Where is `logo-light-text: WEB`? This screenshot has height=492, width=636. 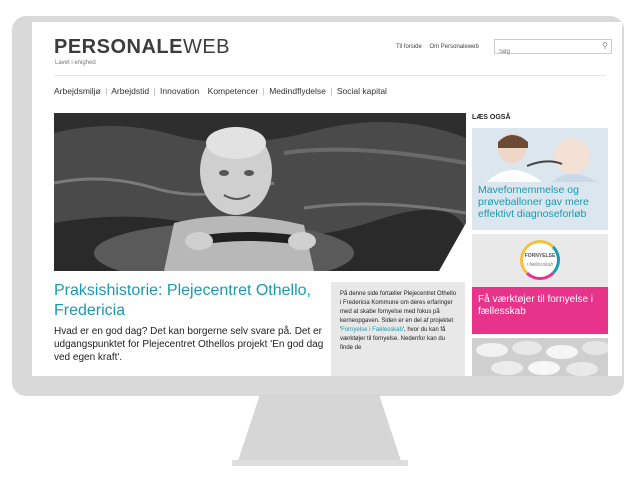 logo-light-text: WEB is located at coordinates (206, 47).